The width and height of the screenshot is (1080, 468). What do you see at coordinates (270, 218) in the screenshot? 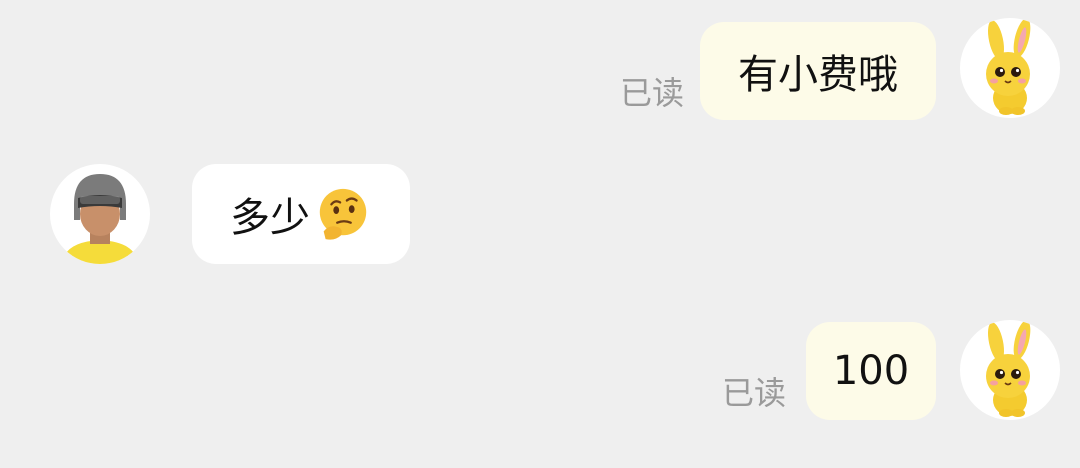
I see `message-text: 多少` at bounding box center [270, 218].